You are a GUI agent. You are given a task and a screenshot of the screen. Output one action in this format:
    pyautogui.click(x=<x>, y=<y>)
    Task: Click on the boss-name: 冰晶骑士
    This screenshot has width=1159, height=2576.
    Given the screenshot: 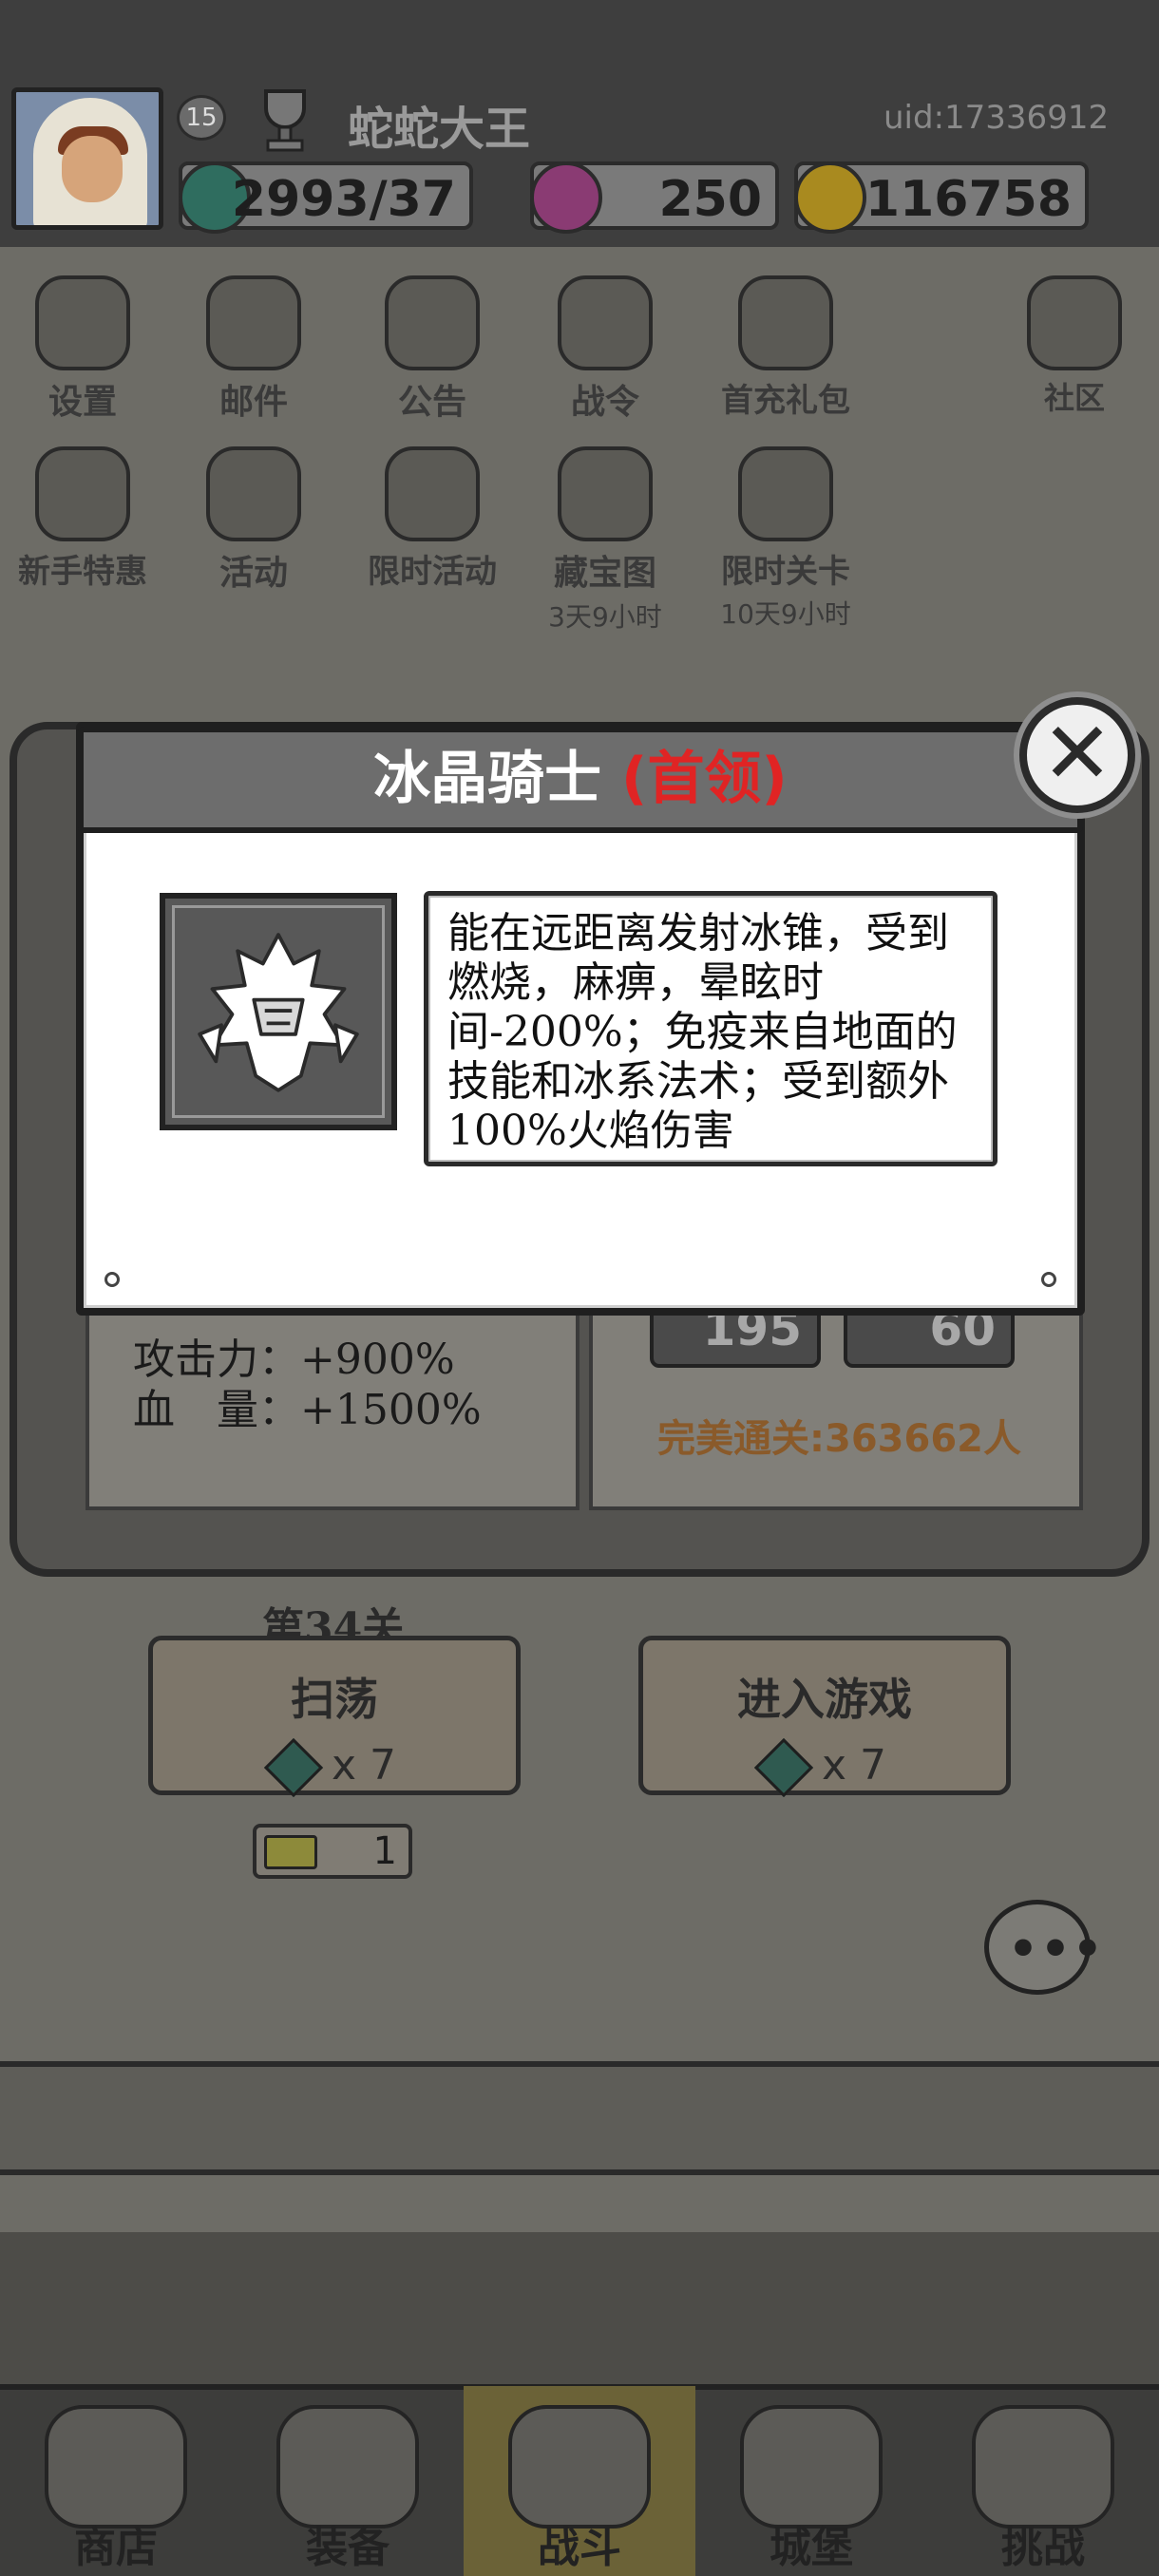 What is the action you would take?
    pyautogui.click(x=487, y=779)
    